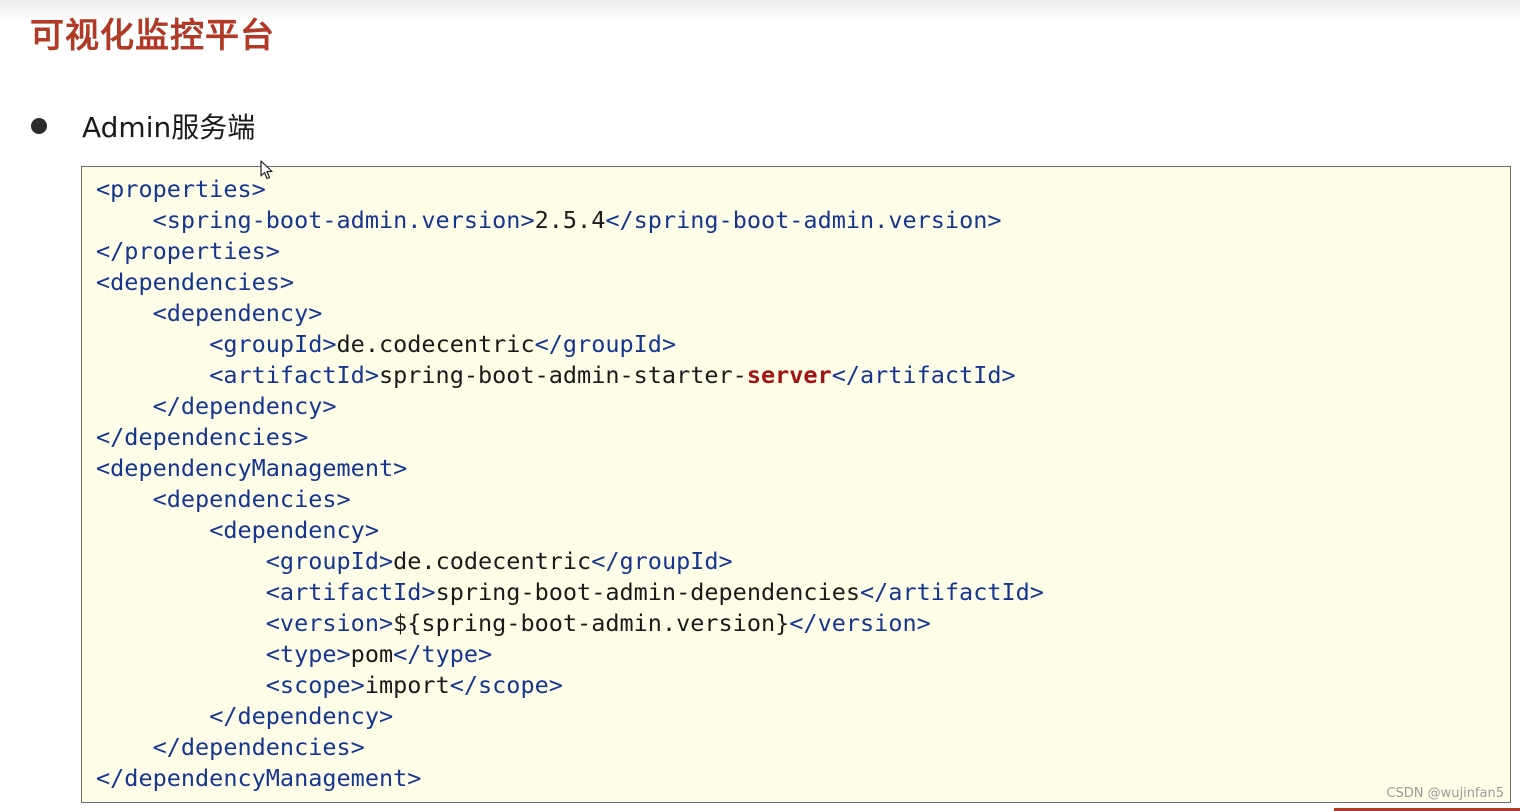 This screenshot has width=1520, height=811. Describe the element at coordinates (308, 654) in the screenshot. I see `xml-tag: <type>` at that location.